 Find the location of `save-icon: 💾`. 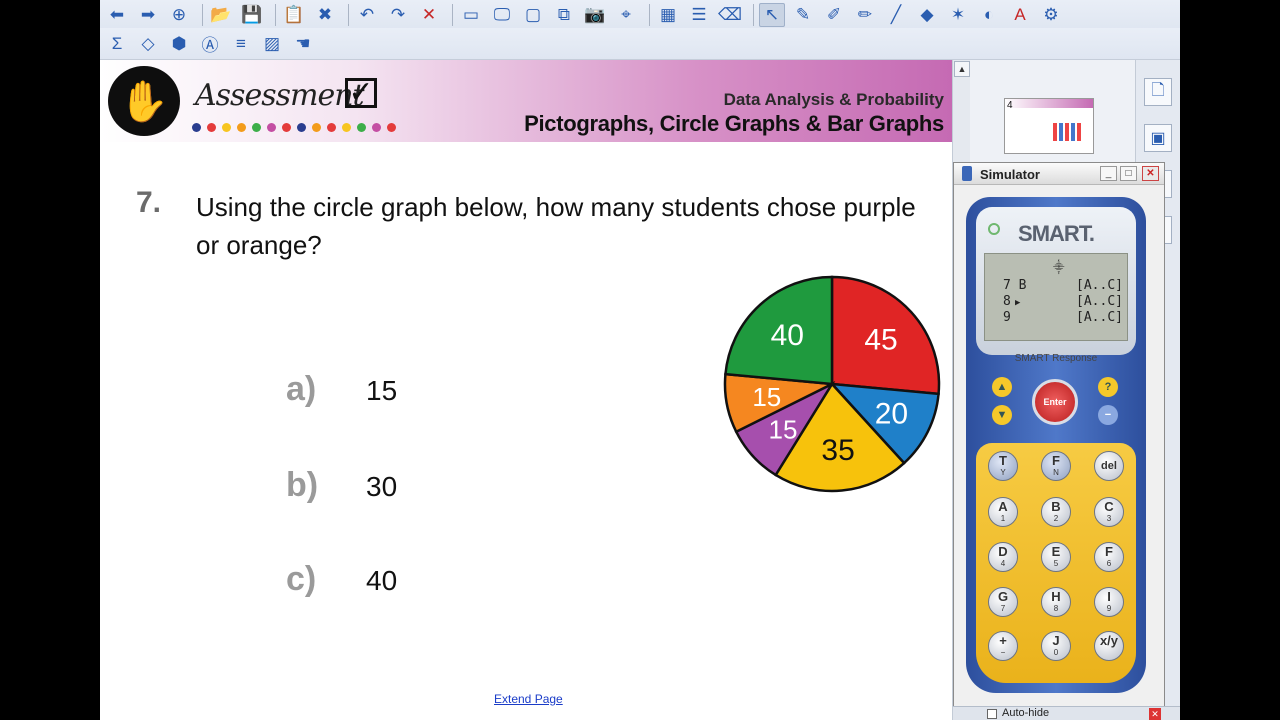

save-icon: 💾 is located at coordinates (252, 15).